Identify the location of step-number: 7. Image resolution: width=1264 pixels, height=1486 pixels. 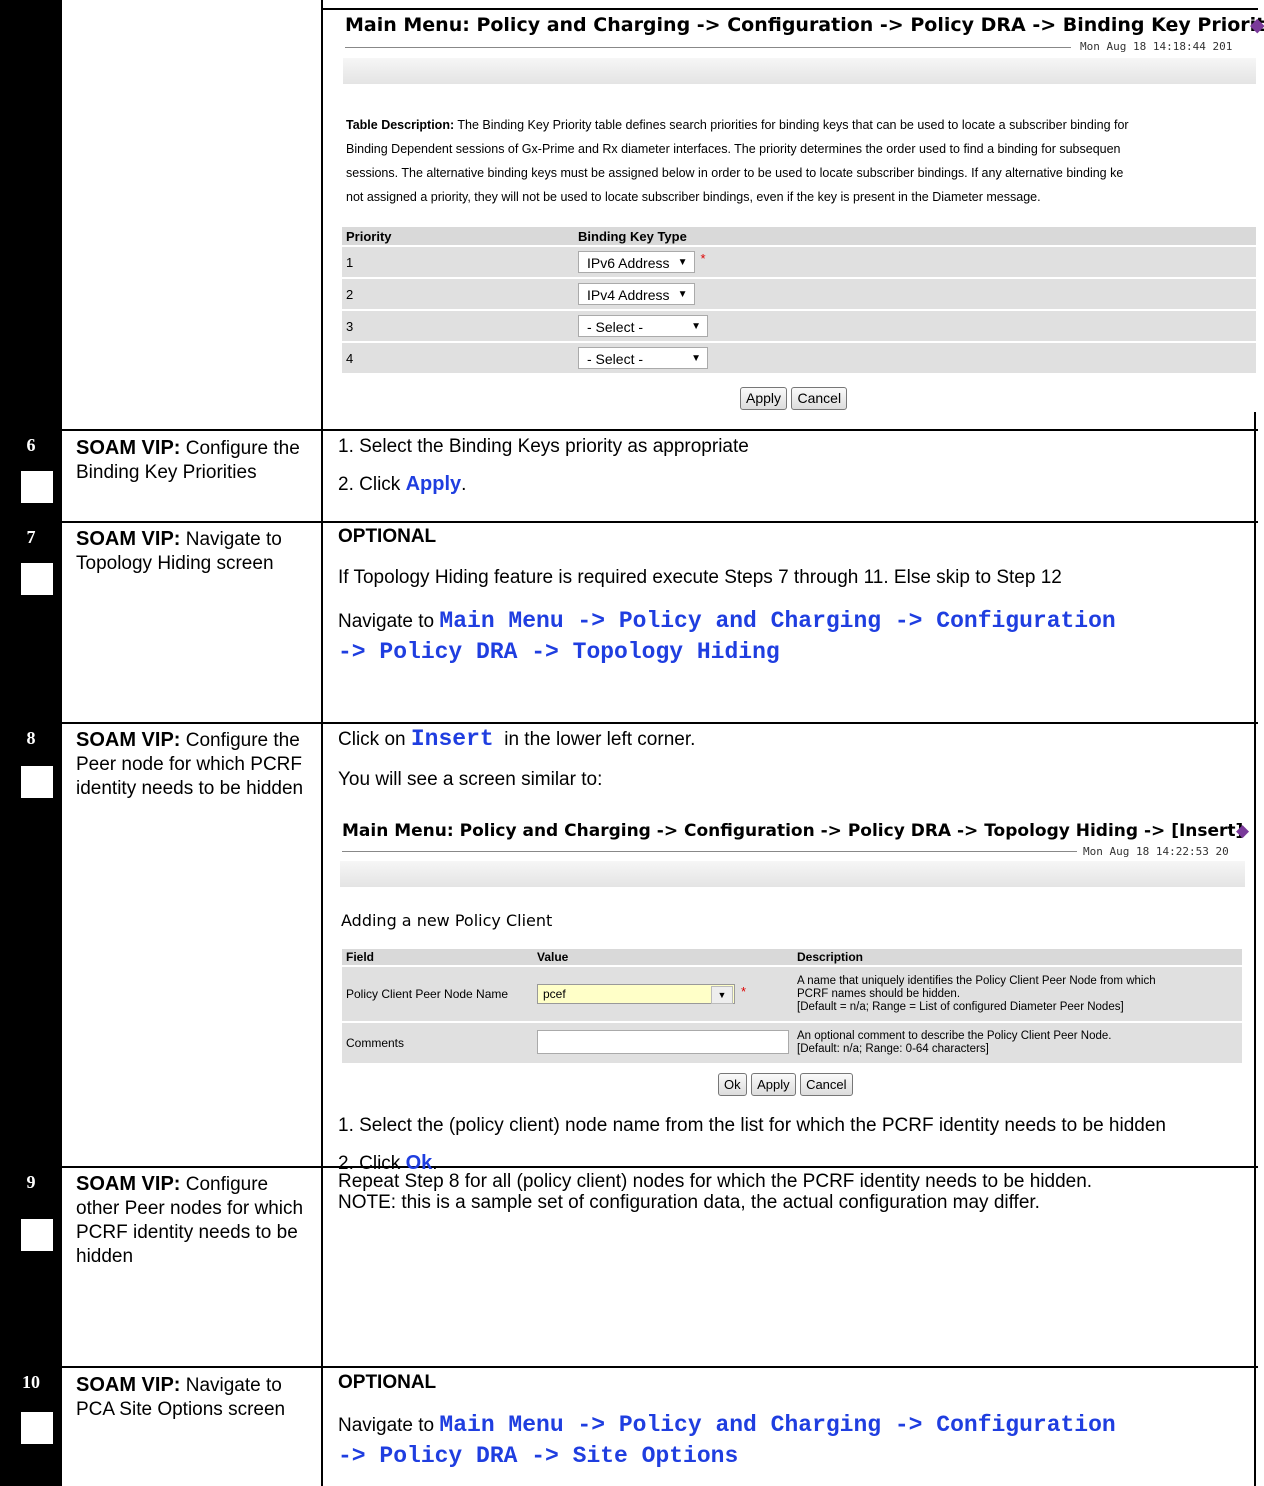
(31, 537).